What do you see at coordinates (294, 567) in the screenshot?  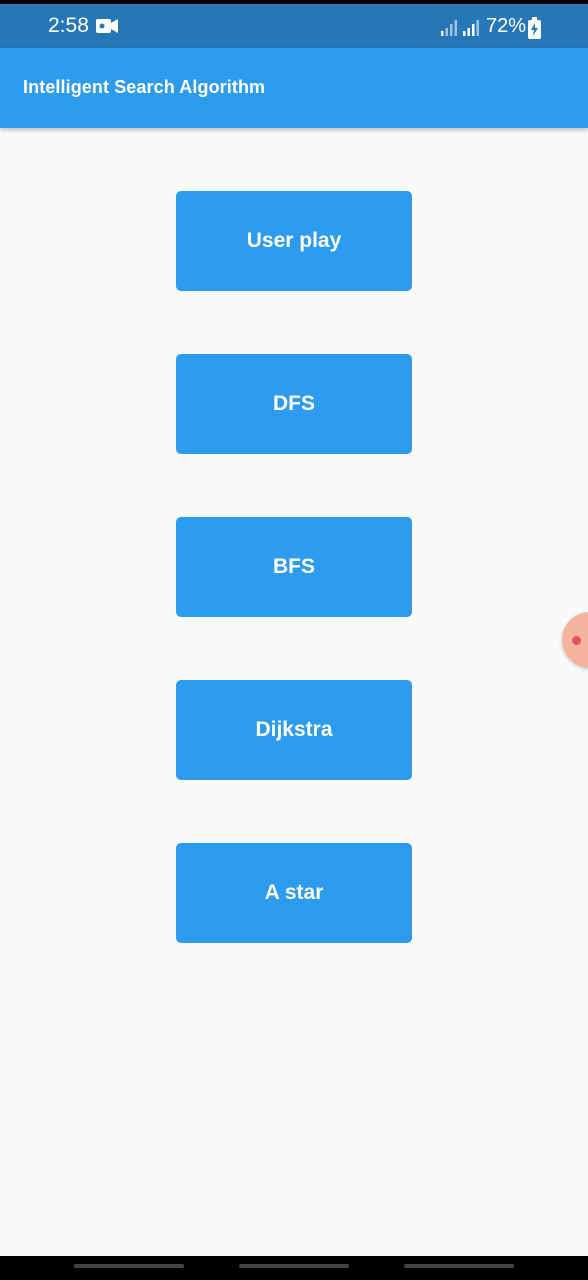 I see `bfs-button: BFS` at bounding box center [294, 567].